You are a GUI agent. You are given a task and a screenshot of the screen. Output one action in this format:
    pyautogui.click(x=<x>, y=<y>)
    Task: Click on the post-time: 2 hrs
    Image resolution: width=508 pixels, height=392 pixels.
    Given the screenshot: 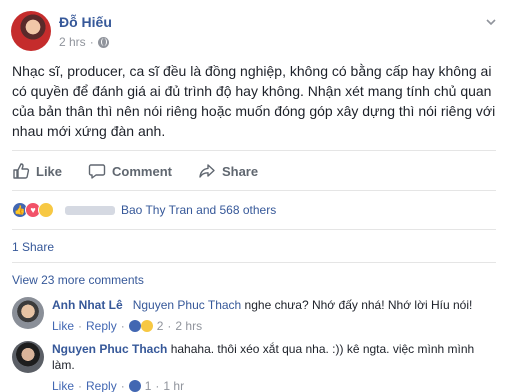 What is the action you would take?
    pyautogui.click(x=72, y=42)
    